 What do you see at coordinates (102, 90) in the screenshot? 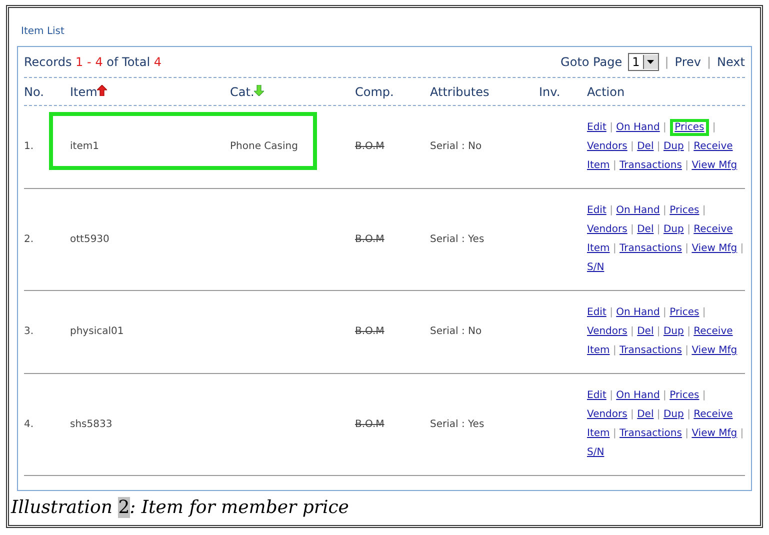
I see `sort-up-icon` at bounding box center [102, 90].